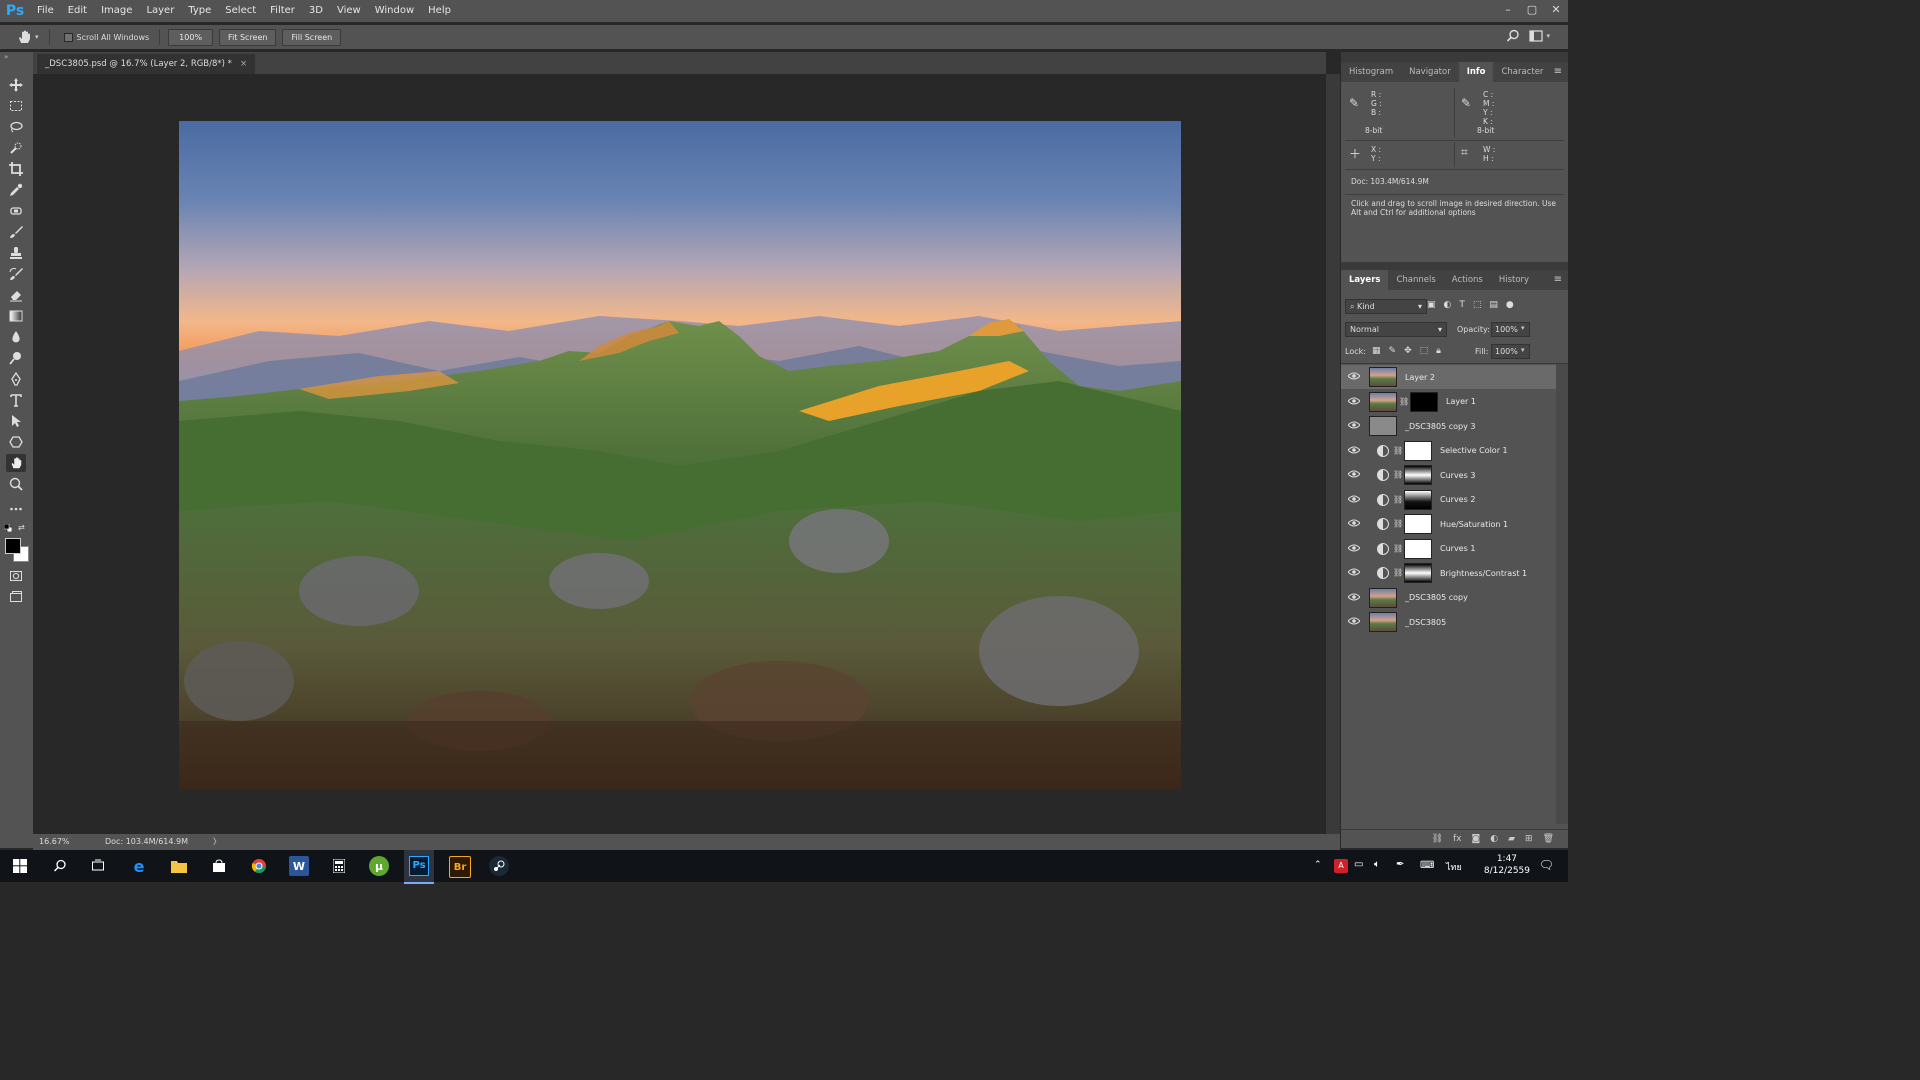 The width and height of the screenshot is (1920, 1080). Describe the element at coordinates (16, 400) in the screenshot. I see `type-tool-icon` at that location.